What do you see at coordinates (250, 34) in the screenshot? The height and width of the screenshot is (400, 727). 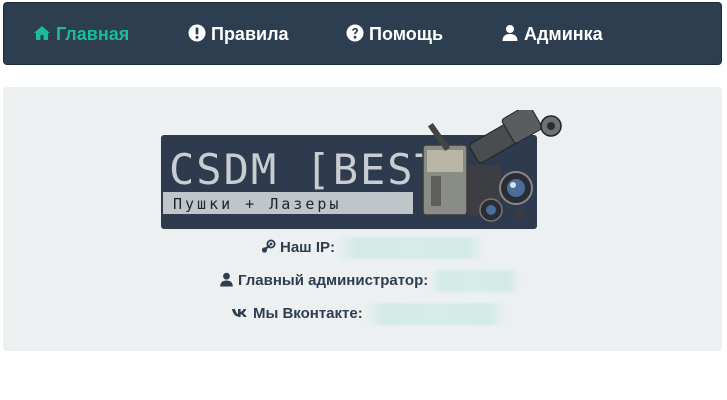 I see `nav-rules-label: Правила` at bounding box center [250, 34].